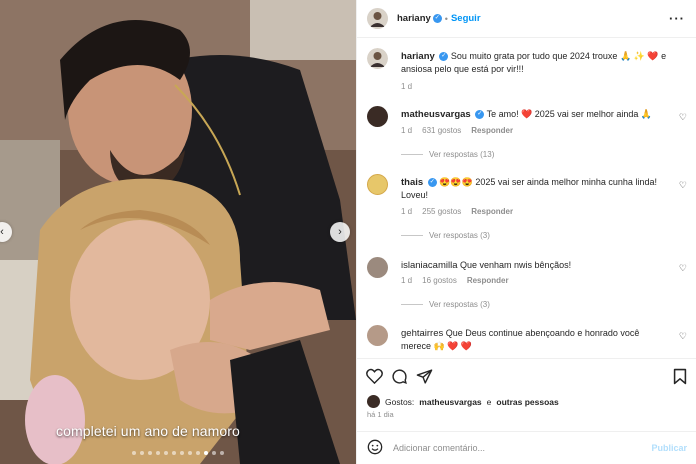  I want to click on comment-body: Que venham nwis bênçãos!, so click(516, 265).